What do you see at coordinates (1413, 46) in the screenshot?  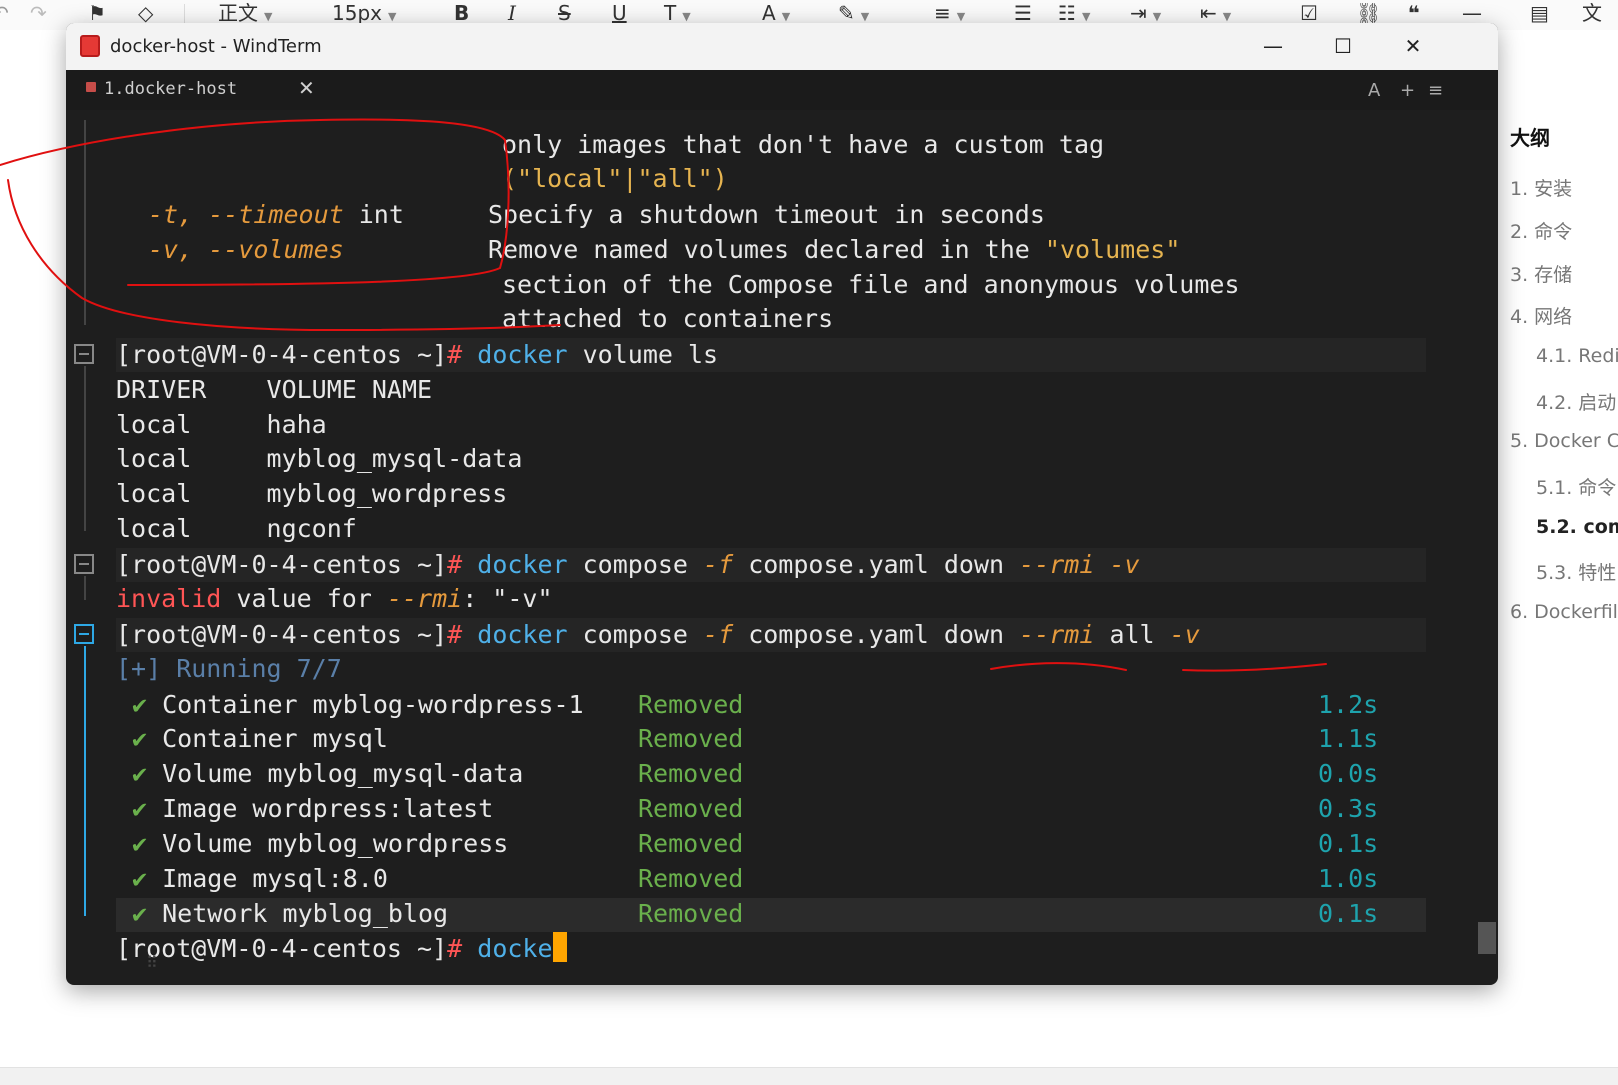 I see `close-button: ✕` at bounding box center [1413, 46].